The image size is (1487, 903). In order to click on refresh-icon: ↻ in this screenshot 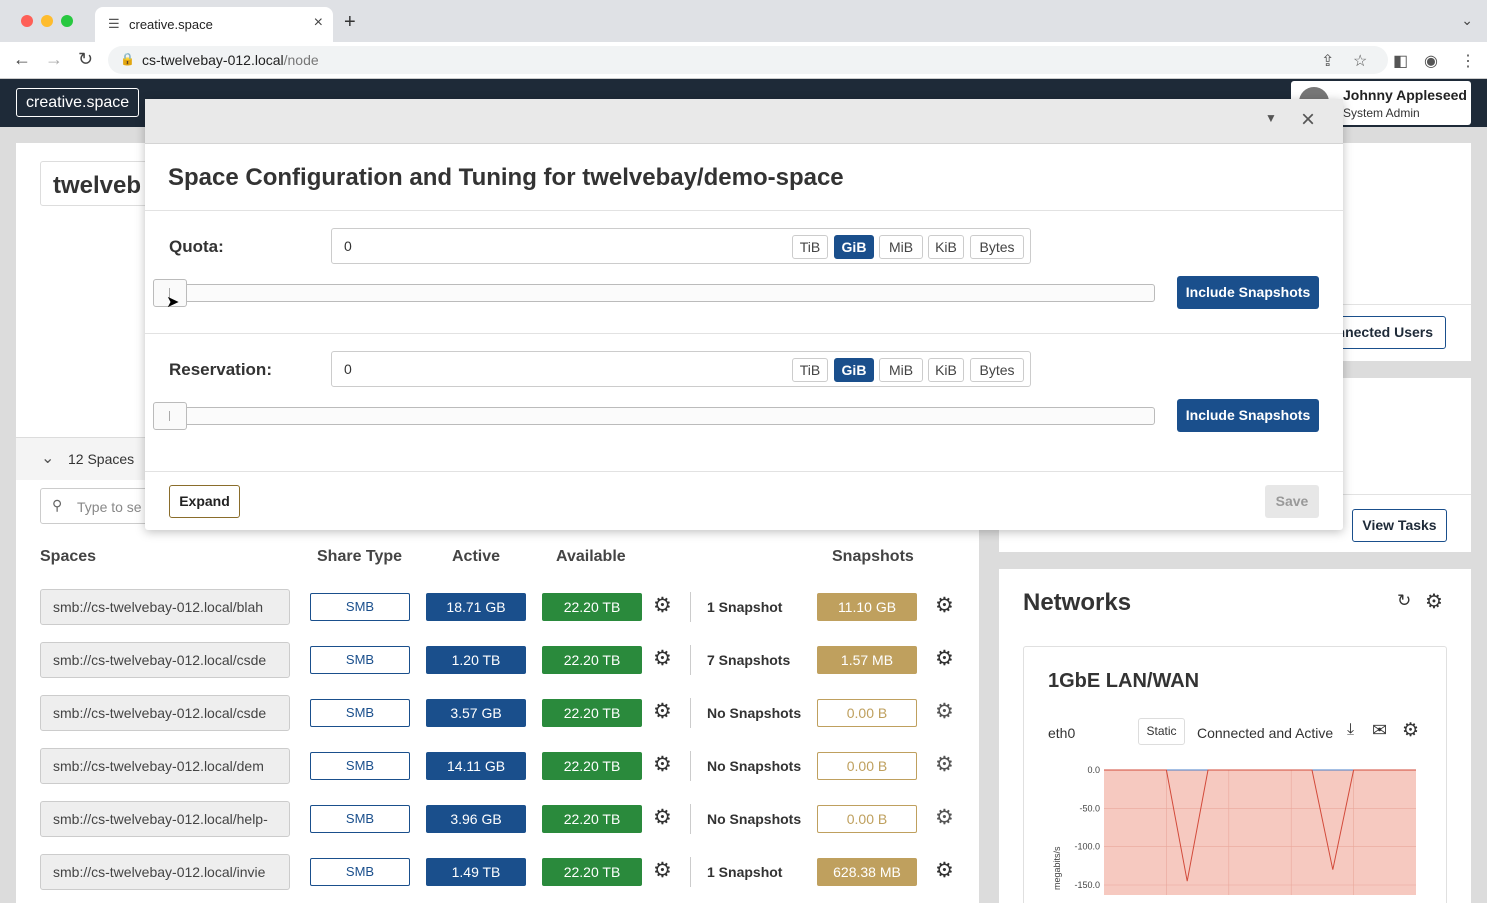, I will do `click(1404, 601)`.